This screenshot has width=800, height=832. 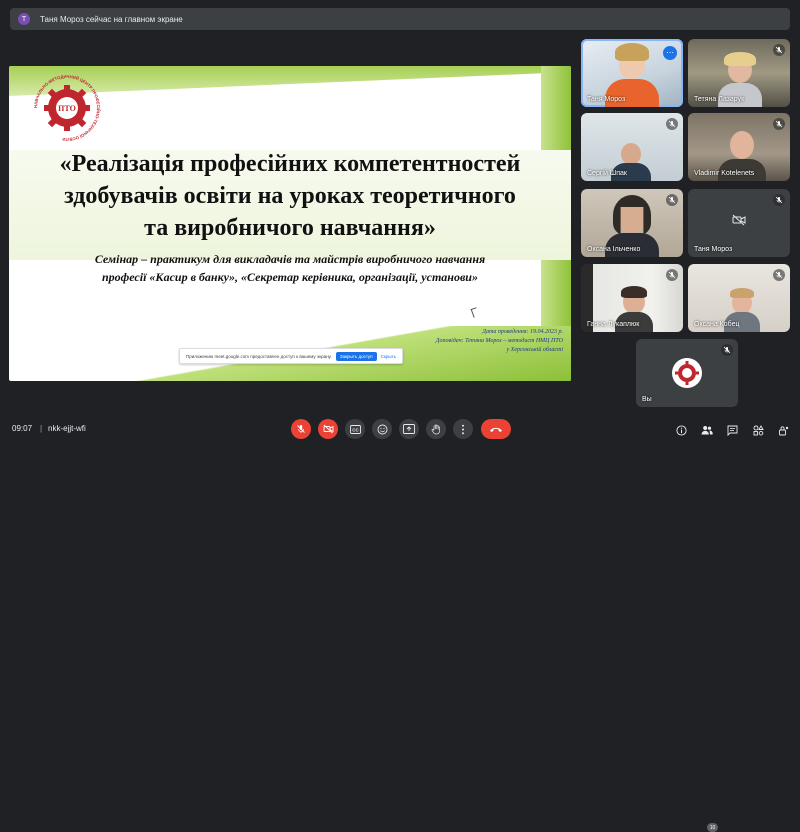 I want to click on end-call-icon, so click(x=496, y=429).